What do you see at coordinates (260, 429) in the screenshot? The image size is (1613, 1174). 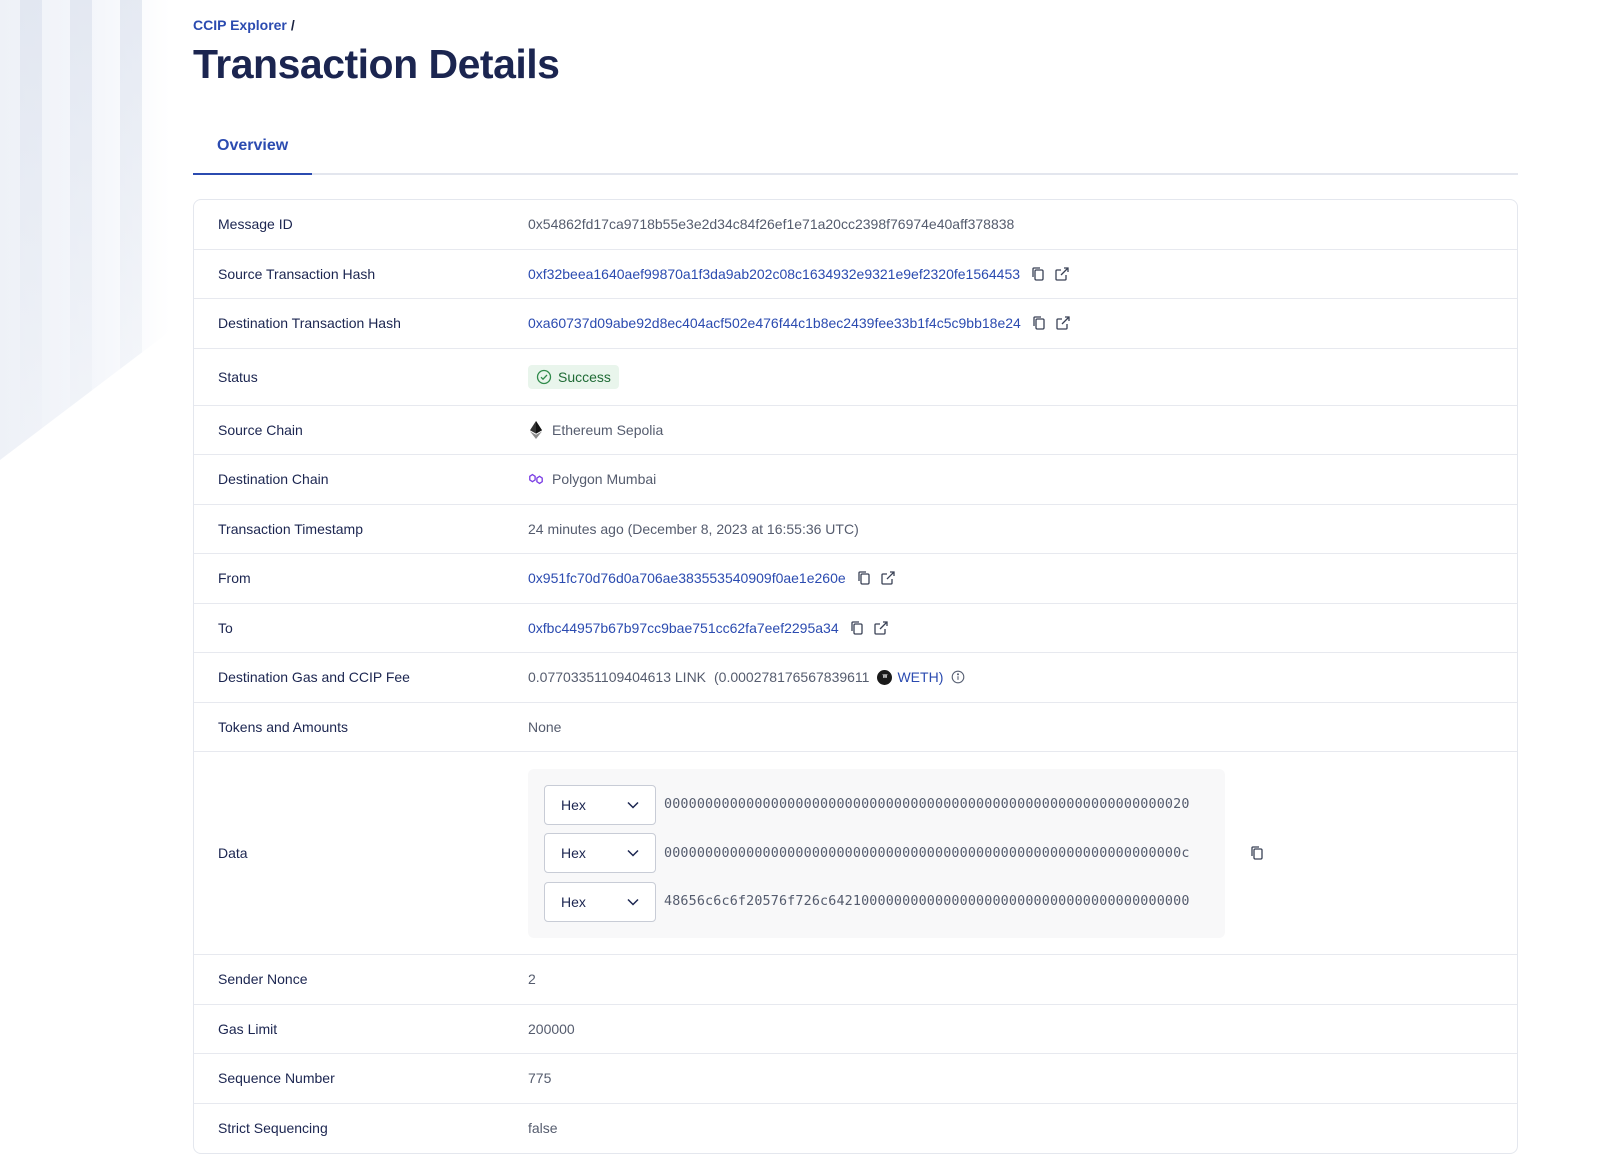 I see `source-chain-label: Source Chain` at bounding box center [260, 429].